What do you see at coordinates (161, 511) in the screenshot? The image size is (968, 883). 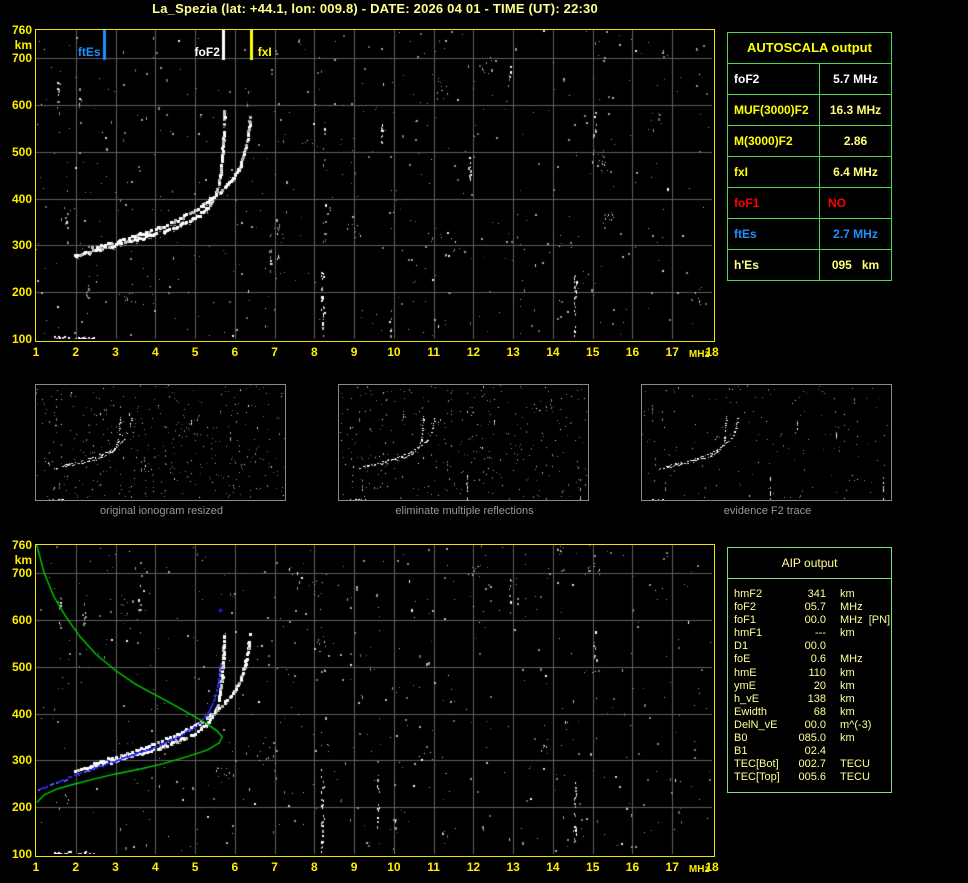 I see `thumbnail-caption-original: original ionogram resized` at bounding box center [161, 511].